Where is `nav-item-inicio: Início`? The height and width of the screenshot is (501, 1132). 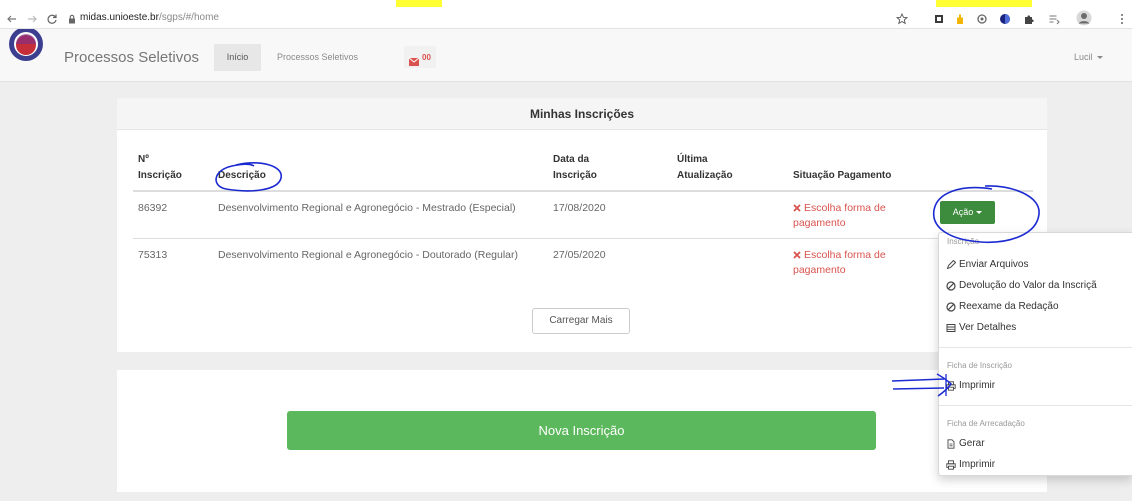 nav-item-inicio: Início is located at coordinates (237, 57).